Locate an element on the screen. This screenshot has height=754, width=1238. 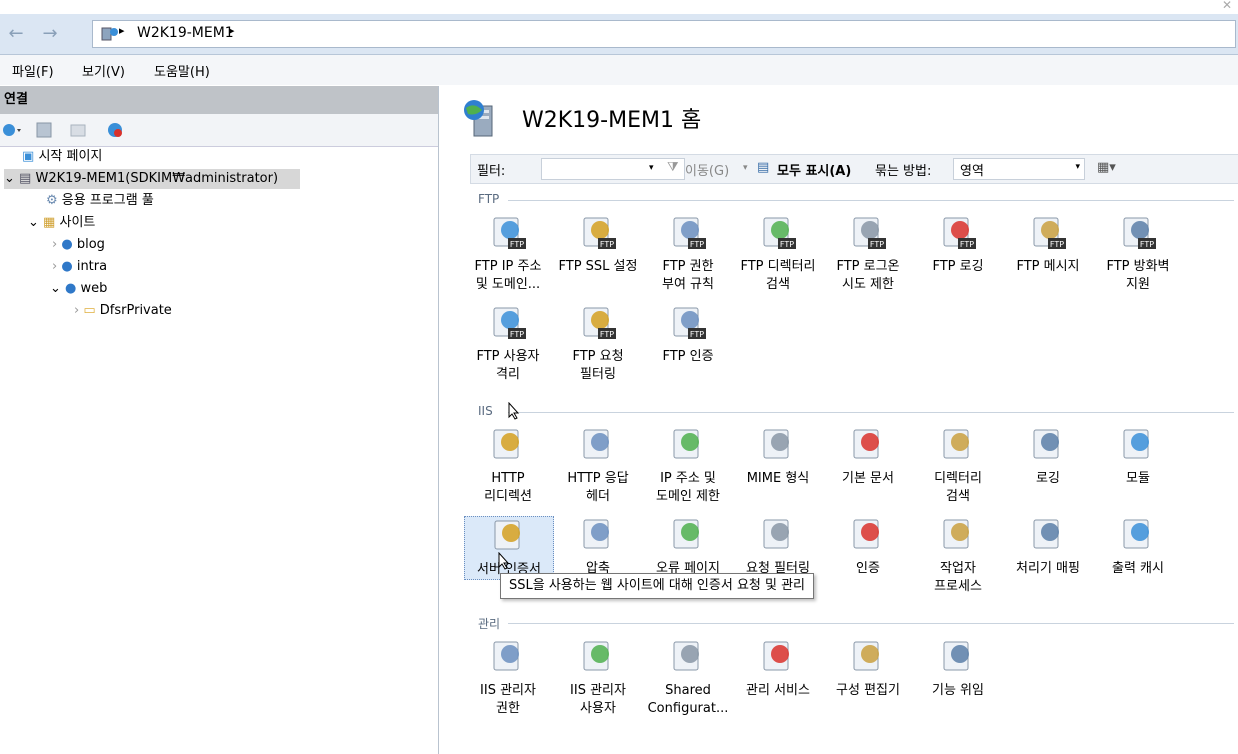
configuration-editor-icon is located at coordinates (866, 656).